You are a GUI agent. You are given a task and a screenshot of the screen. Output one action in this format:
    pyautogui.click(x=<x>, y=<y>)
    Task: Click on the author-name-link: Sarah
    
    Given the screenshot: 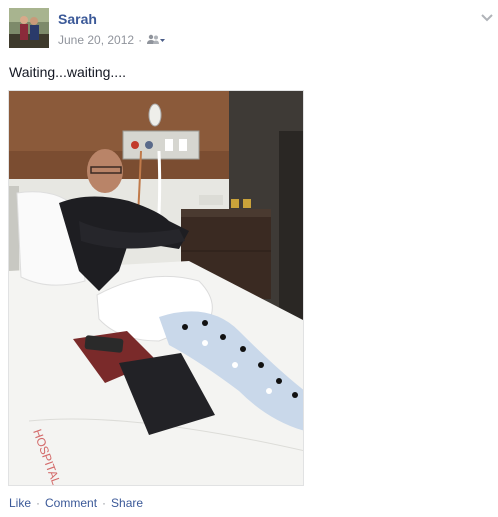 What is the action you would take?
    pyautogui.click(x=77, y=19)
    